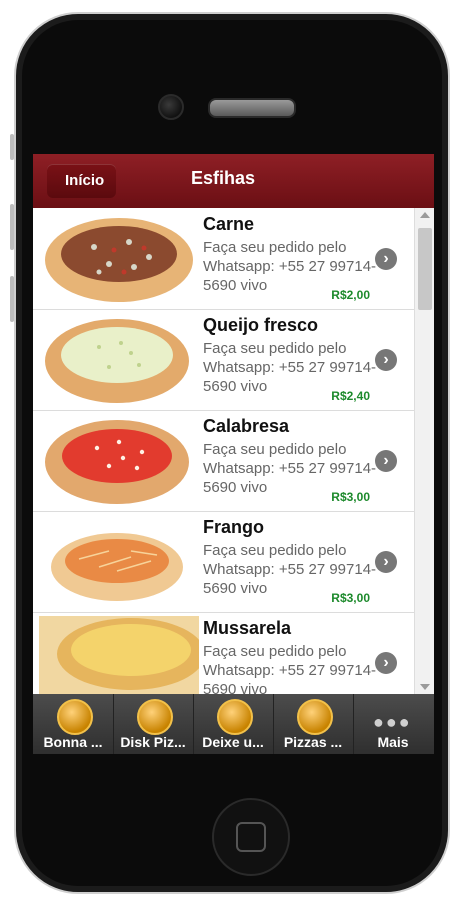 The image size is (461, 900). I want to click on front-camera, so click(171, 107).